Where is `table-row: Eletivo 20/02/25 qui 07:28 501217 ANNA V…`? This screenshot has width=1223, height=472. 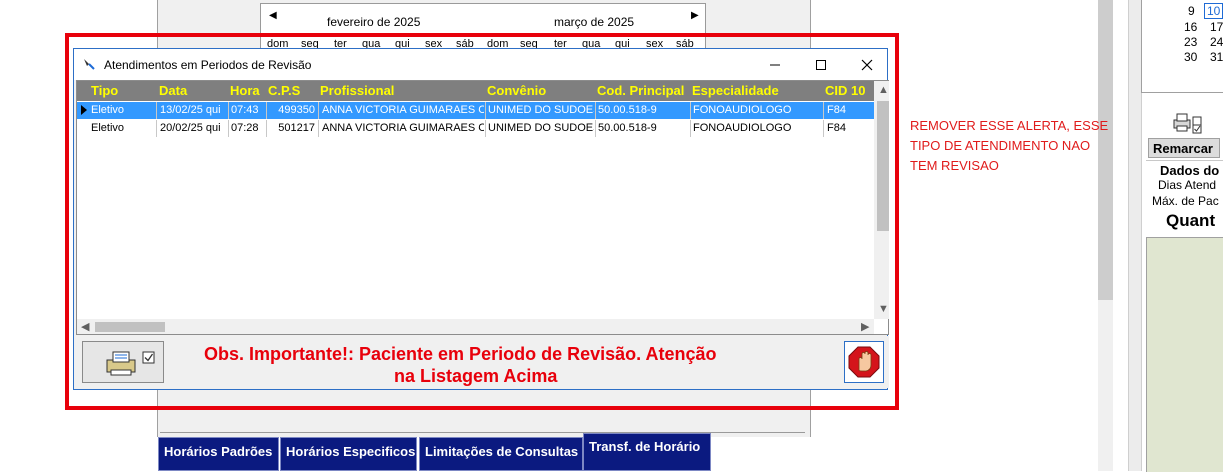
table-row: Eletivo 20/02/25 qui 07:28 501217 ANNA V… is located at coordinates (475, 128).